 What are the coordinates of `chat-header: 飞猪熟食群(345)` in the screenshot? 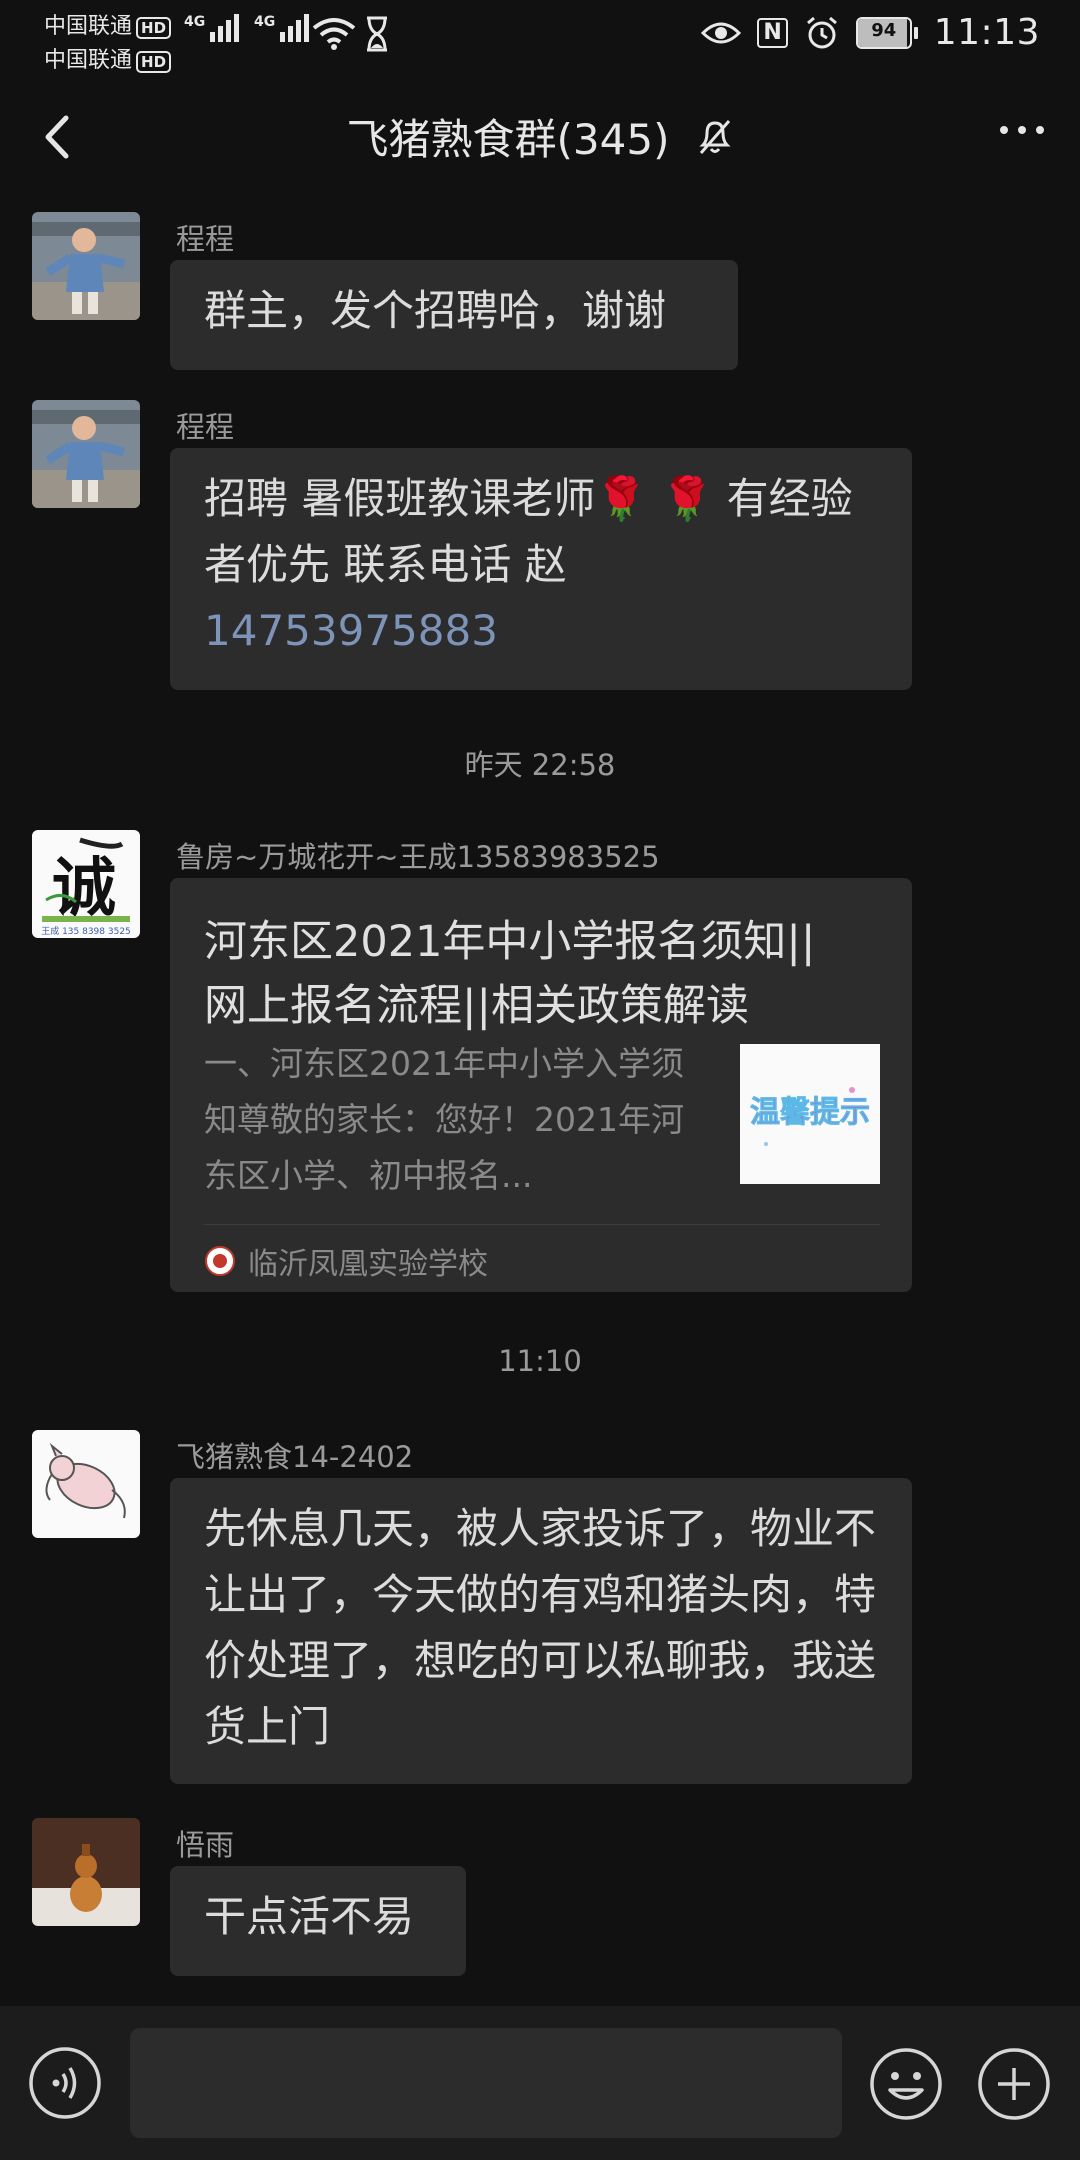 It's located at (540, 138).